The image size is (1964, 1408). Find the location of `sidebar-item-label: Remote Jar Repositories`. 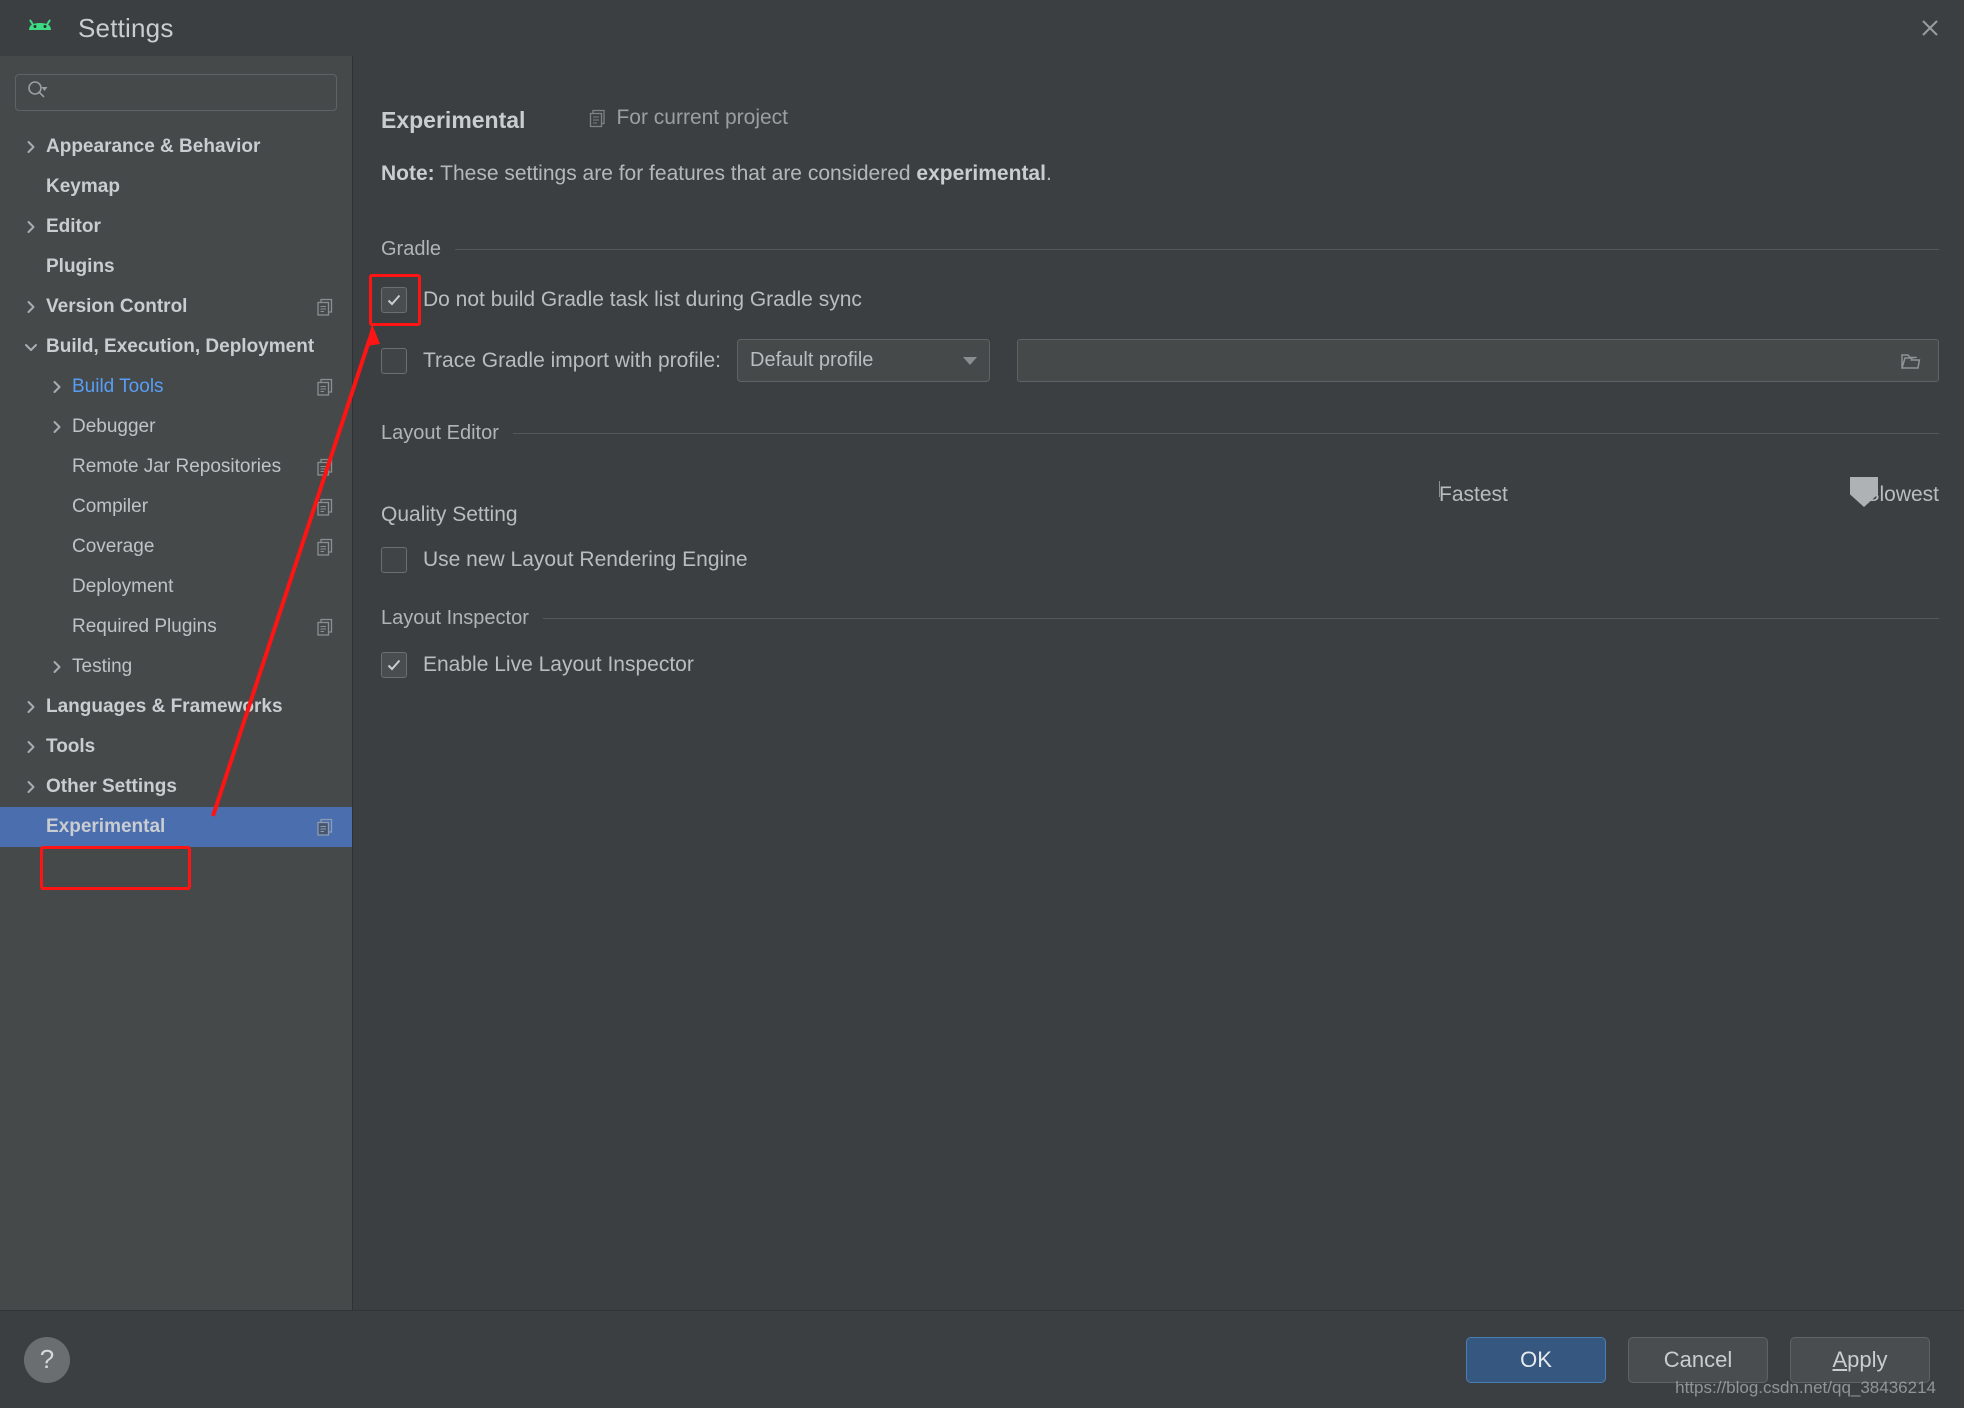

sidebar-item-label: Remote Jar Repositories is located at coordinates (177, 466).